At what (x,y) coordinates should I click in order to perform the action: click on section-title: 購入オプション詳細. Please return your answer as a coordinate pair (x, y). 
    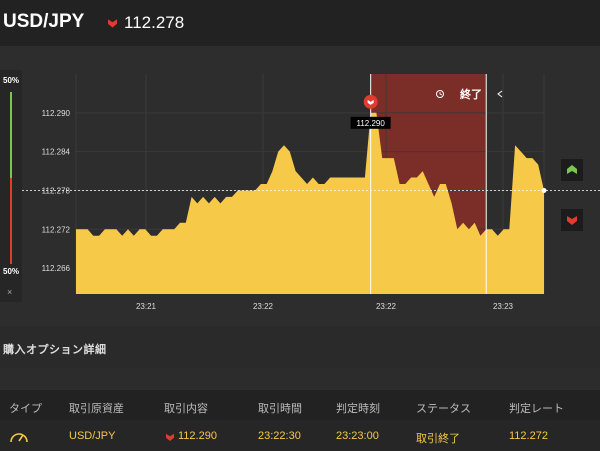
    Looking at the image, I should click on (55, 350).